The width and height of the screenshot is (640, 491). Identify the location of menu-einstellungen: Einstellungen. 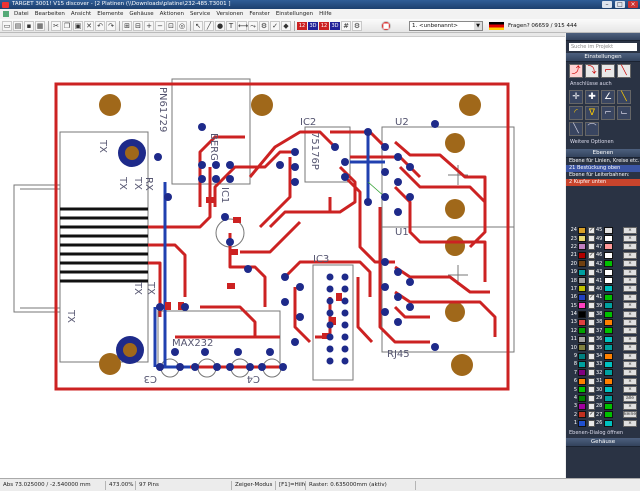
(294, 14).